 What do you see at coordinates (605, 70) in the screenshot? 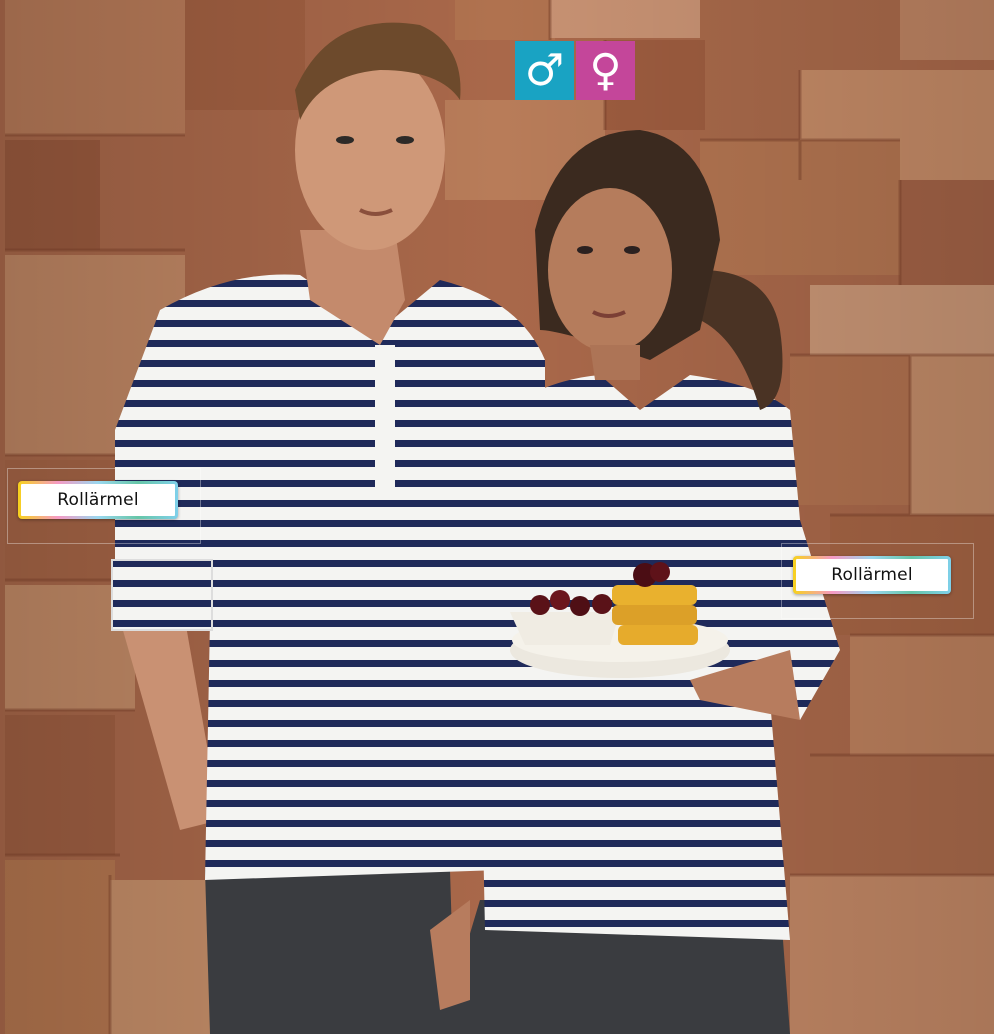
I see `female-symbol-icon: ♀` at bounding box center [605, 70].